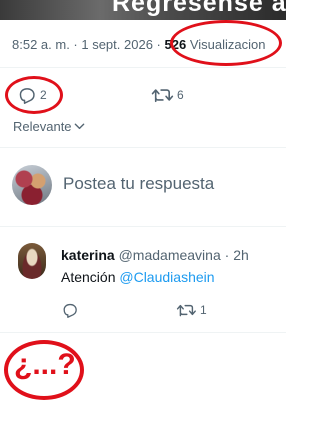  Describe the element at coordinates (203, 310) in the screenshot. I see `reply-retweet-count: 1` at that location.